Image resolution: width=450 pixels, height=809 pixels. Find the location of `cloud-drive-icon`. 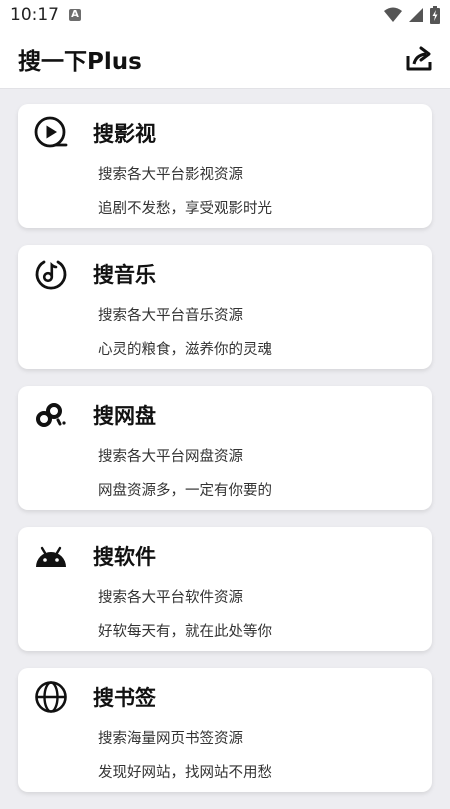

cloud-drive-icon is located at coordinates (51, 415).